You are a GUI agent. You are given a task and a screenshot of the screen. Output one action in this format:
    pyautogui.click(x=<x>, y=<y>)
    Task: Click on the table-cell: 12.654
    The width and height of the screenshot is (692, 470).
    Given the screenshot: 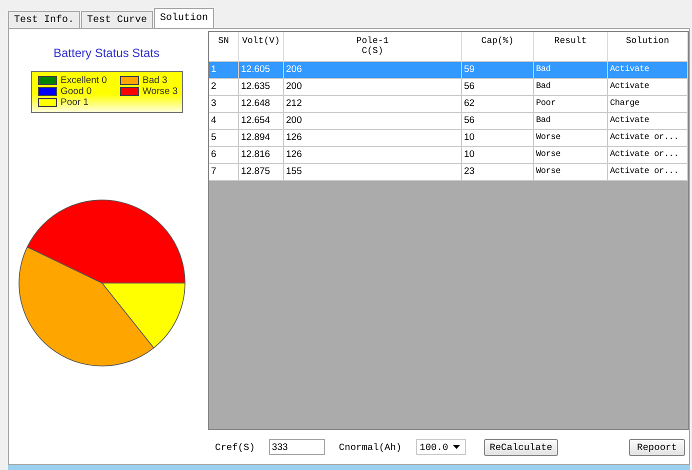 What is the action you would take?
    pyautogui.click(x=261, y=121)
    